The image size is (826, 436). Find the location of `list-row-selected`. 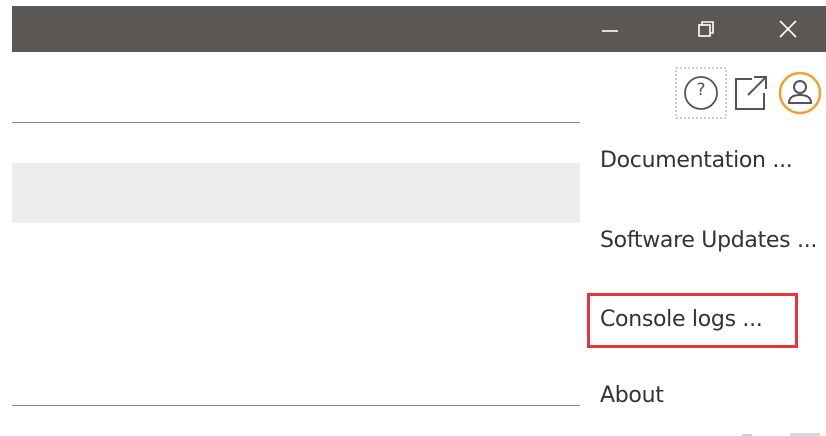

list-row-selected is located at coordinates (296, 193).